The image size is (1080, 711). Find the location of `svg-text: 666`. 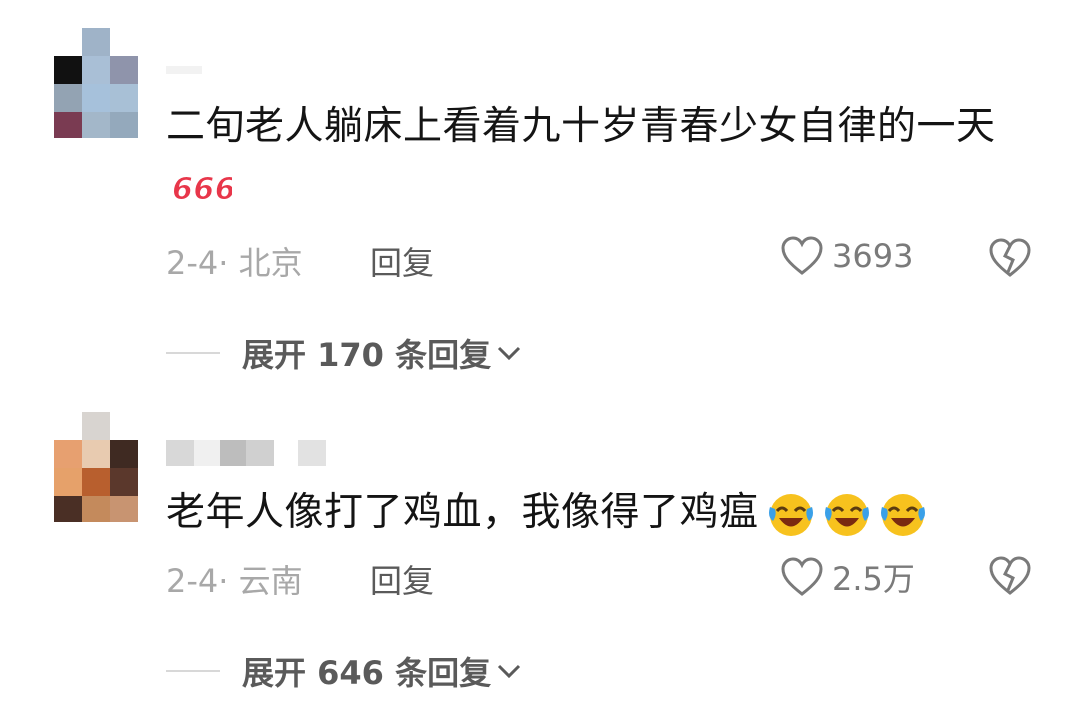

svg-text: 666 is located at coordinates (202, 188).